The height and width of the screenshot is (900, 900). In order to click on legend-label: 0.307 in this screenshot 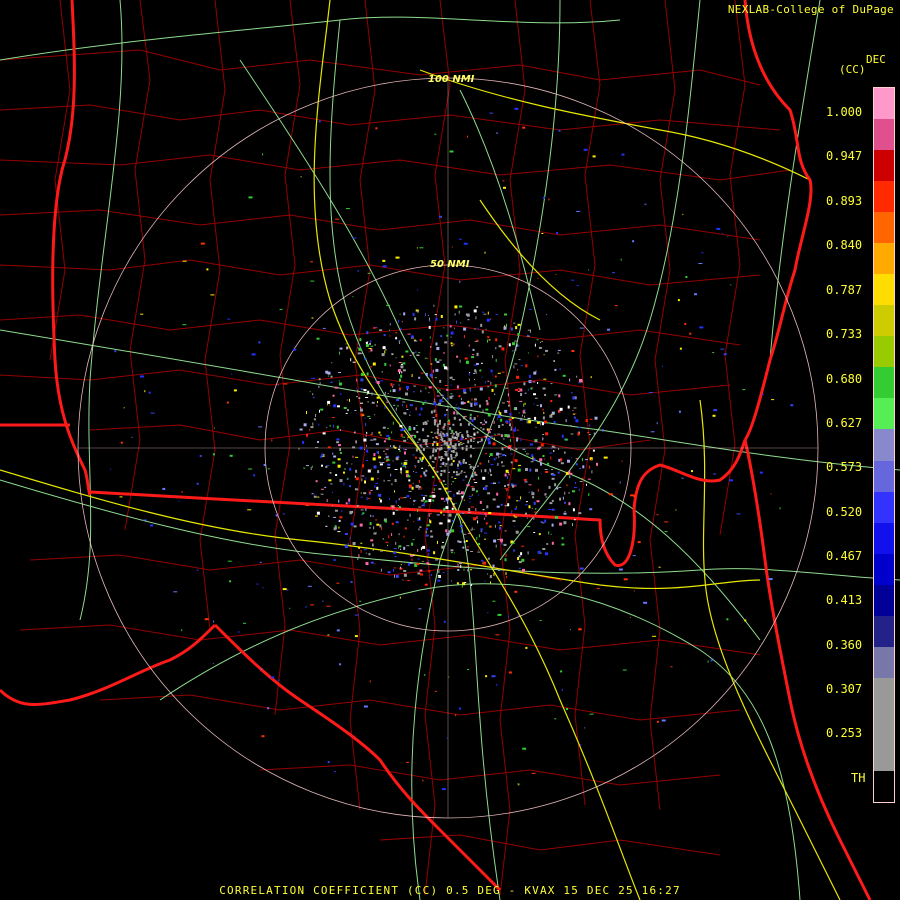, I will do `click(844, 689)`.